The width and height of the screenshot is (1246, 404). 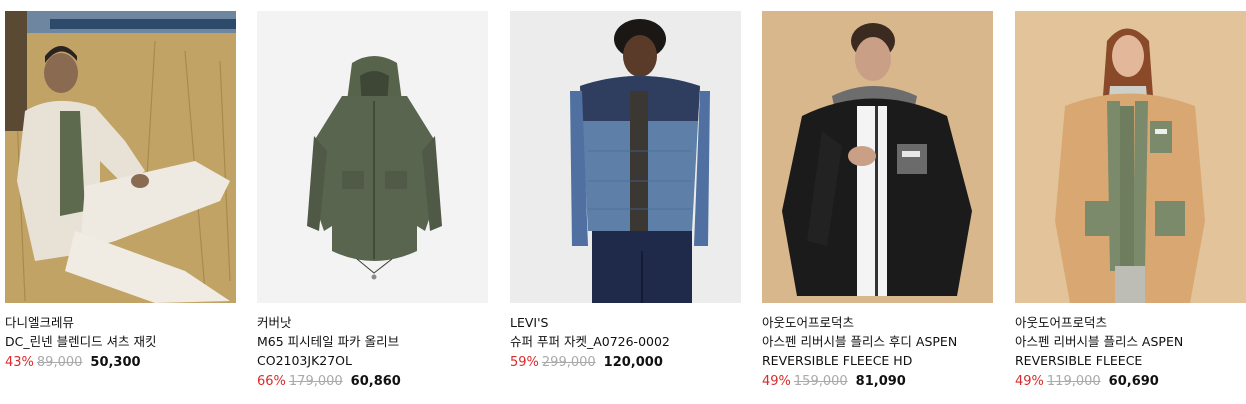 I want to click on product-name-line: REVERSIBLE FLEECE, so click(x=1130, y=360).